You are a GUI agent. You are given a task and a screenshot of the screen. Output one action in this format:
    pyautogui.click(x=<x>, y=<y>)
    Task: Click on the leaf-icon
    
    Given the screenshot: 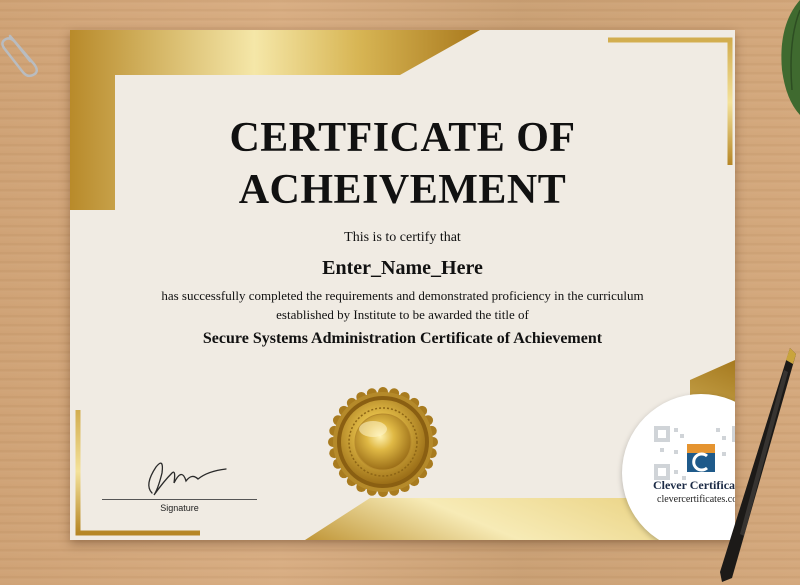 What is the action you would take?
    pyautogui.click(x=790, y=57)
    